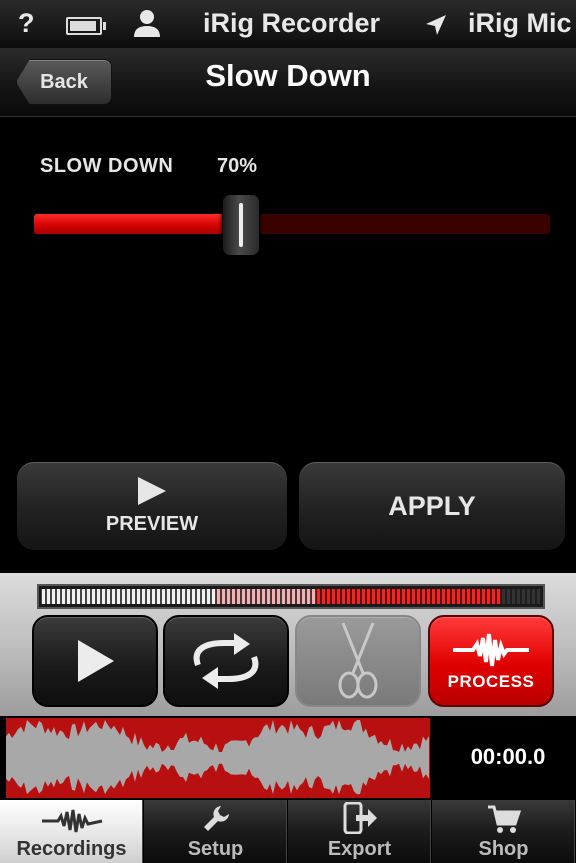 This screenshot has height=863, width=576. I want to click on preview-label: PREVIEW, so click(152, 523).